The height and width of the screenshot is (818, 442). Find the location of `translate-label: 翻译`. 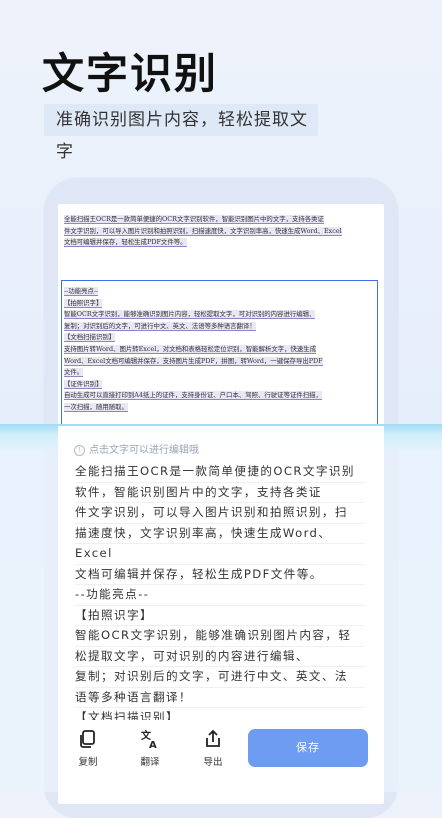

translate-label: 翻译 is located at coordinates (150, 762).